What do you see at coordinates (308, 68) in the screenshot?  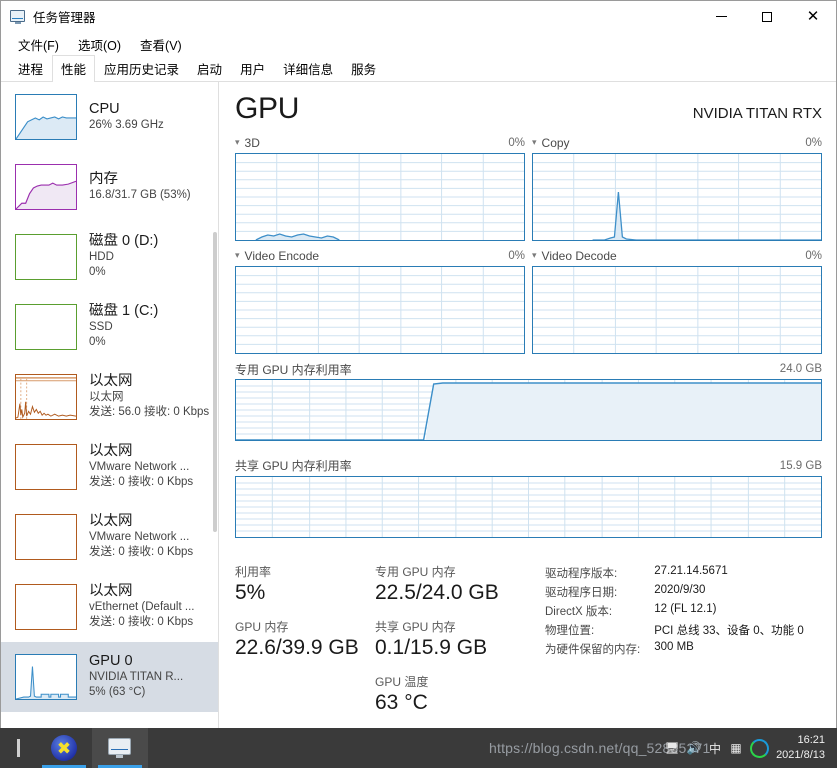 I see `tab-details: 详细信息` at bounding box center [308, 68].